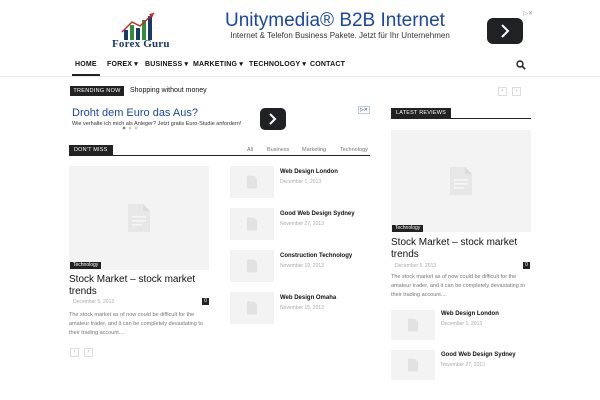 This screenshot has height=400, width=600. Describe the element at coordinates (97, 91) in the screenshot. I see `trending-badge: TRENDING NOW` at that location.